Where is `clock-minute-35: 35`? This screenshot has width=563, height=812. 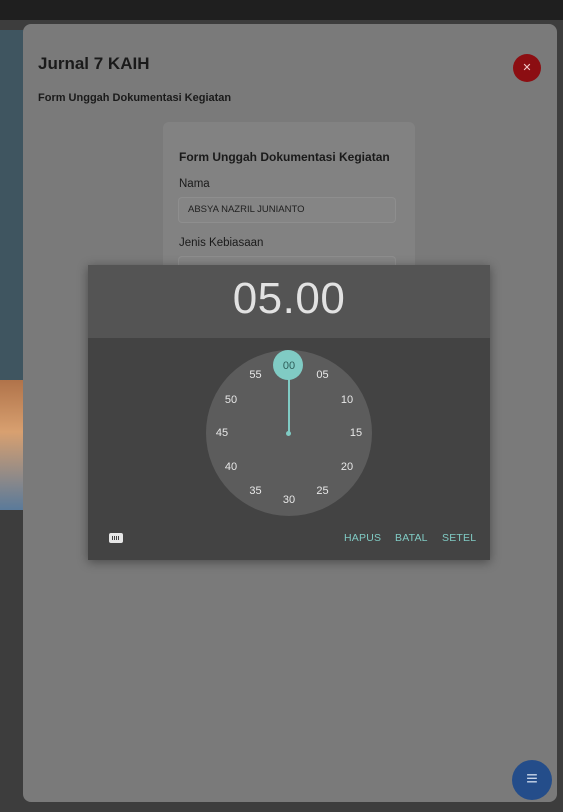 clock-minute-35: 35 is located at coordinates (255, 491).